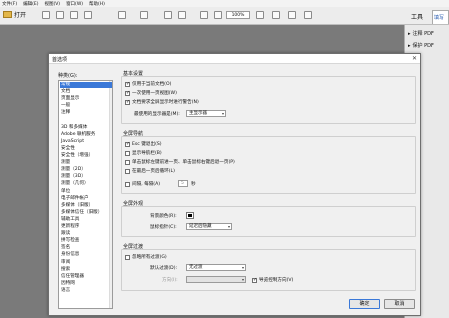 The height and width of the screenshot is (318, 449). I want to click on category-item: 身份信息, so click(86, 255).